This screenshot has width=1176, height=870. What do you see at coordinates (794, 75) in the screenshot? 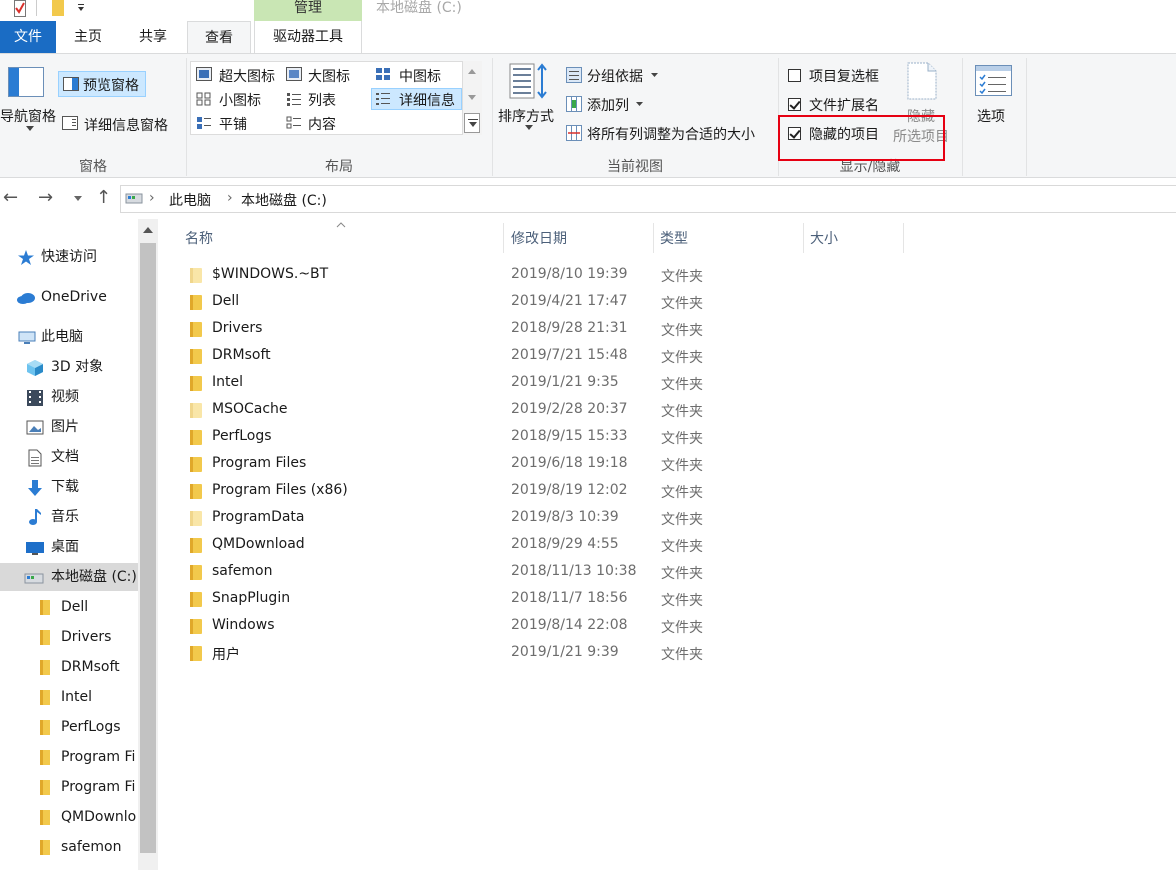
I see `item-checkboxes-checkbox` at bounding box center [794, 75].